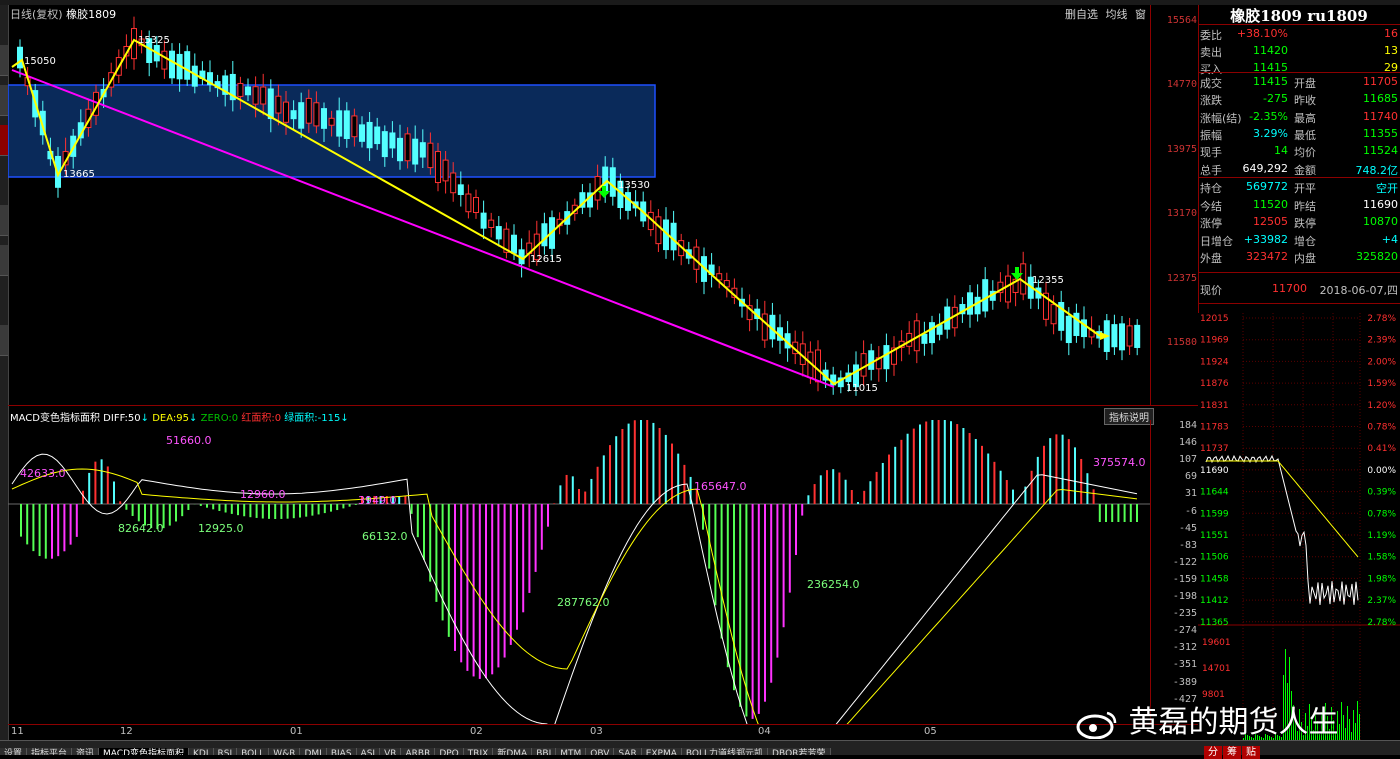 The width and height of the screenshot is (1400, 759). I want to click on bottom-right-tabs: 分筹贴, so click(1232, 749).